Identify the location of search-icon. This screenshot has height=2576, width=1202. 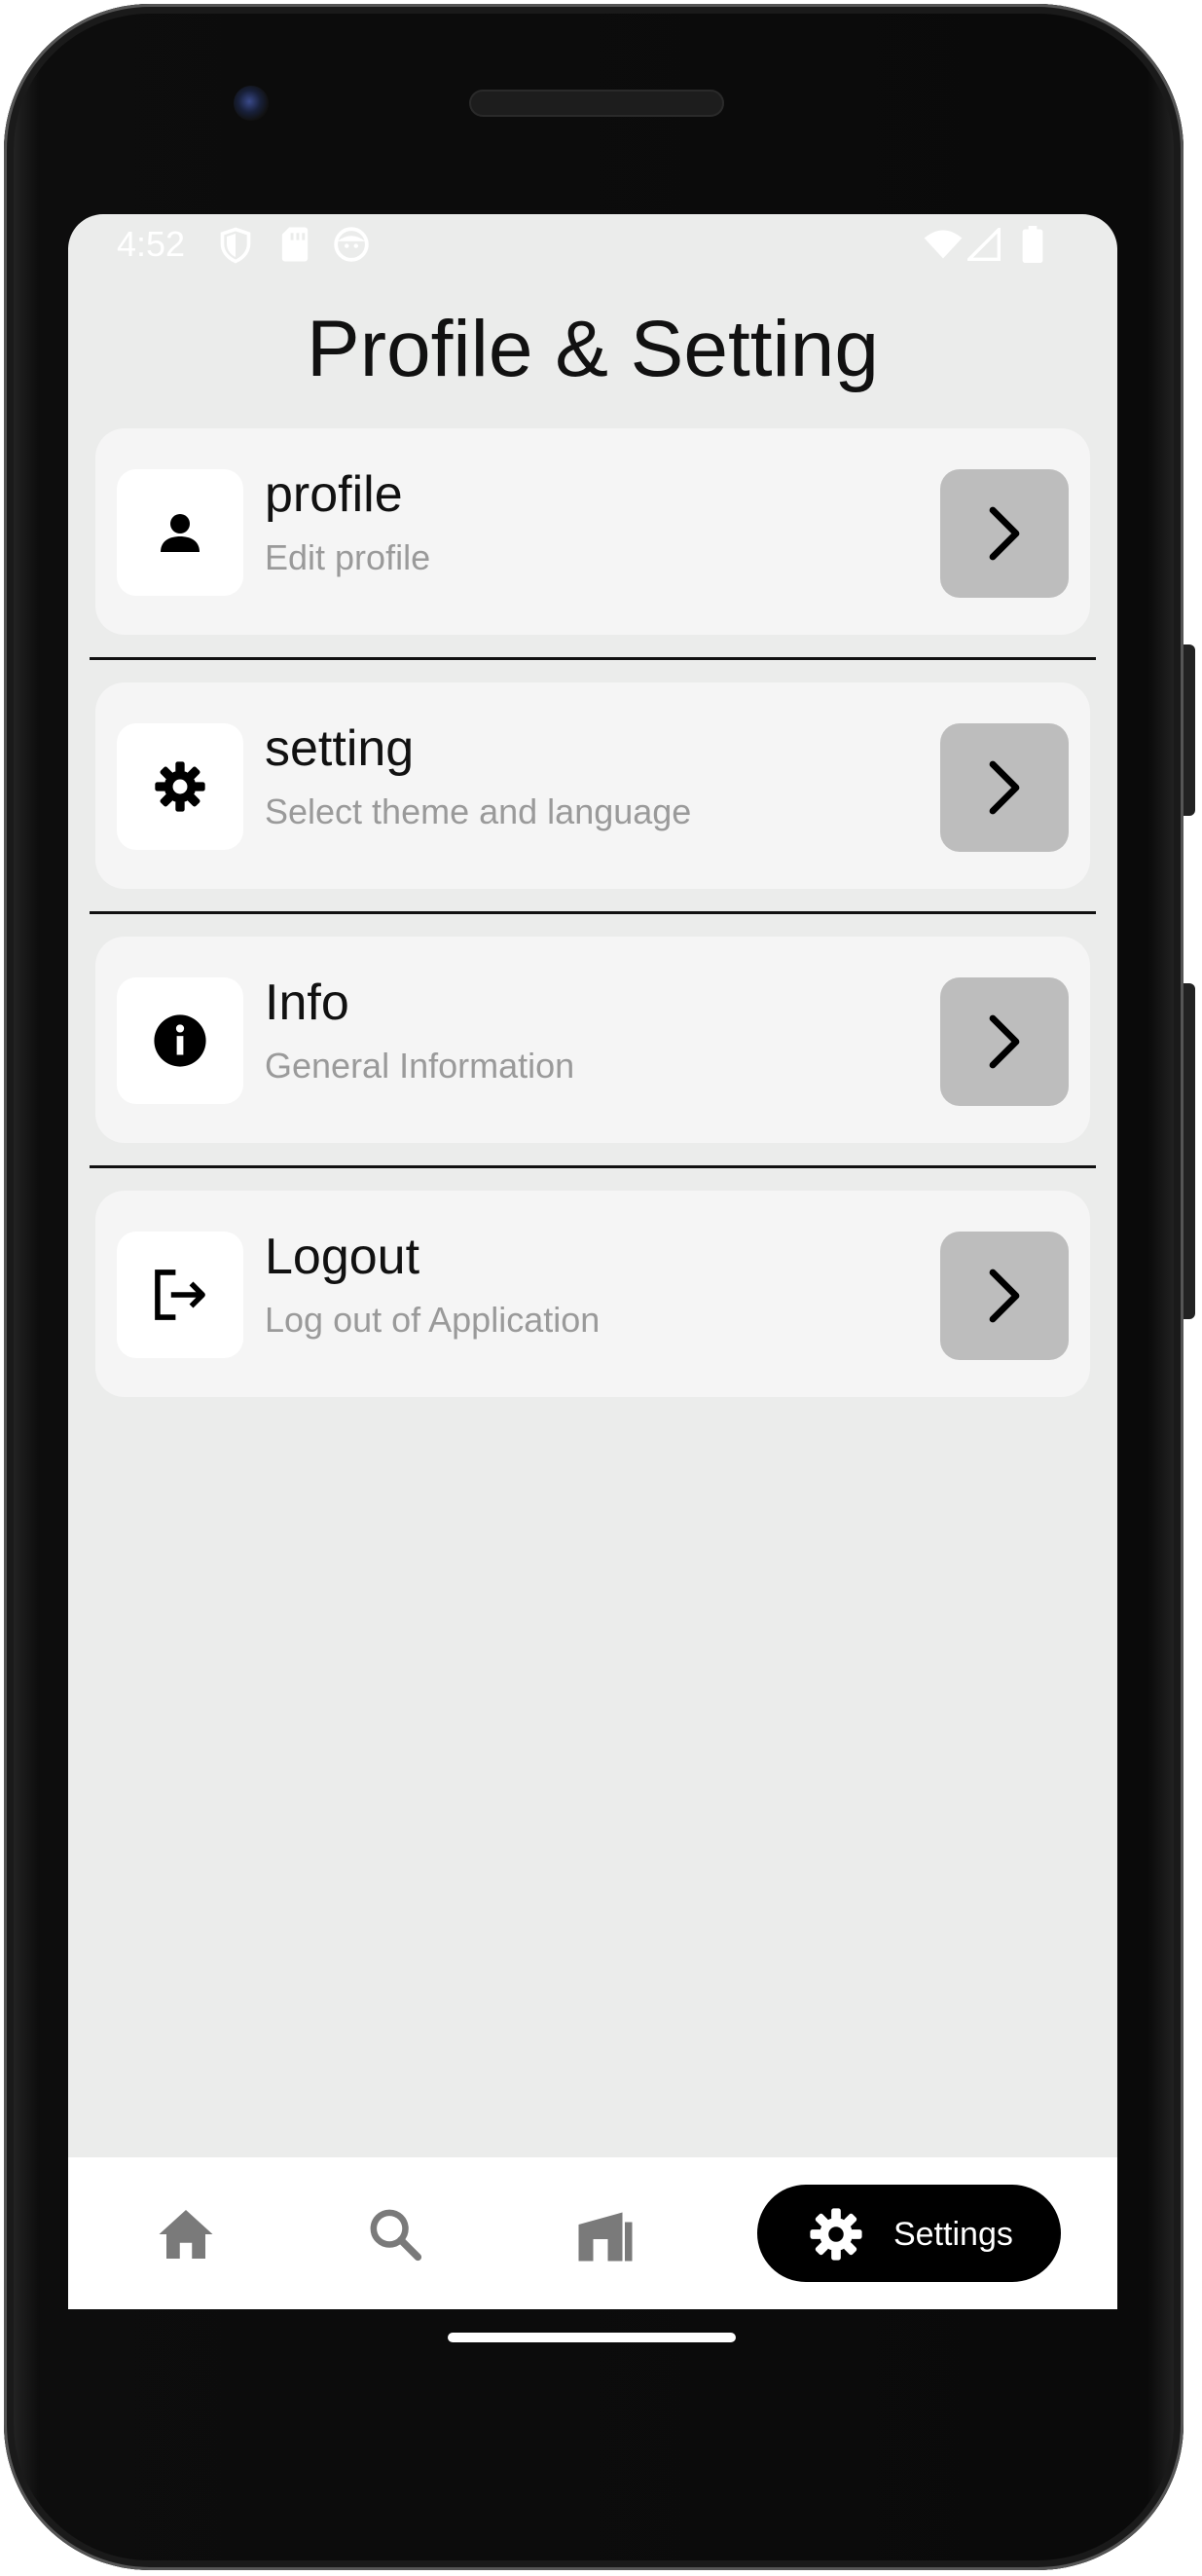
(396, 2235).